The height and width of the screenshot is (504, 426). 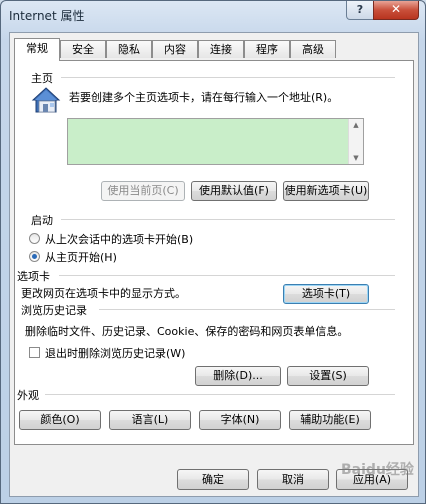 I want to click on homepage-address-input: ▲ ▼, so click(x=215, y=141).